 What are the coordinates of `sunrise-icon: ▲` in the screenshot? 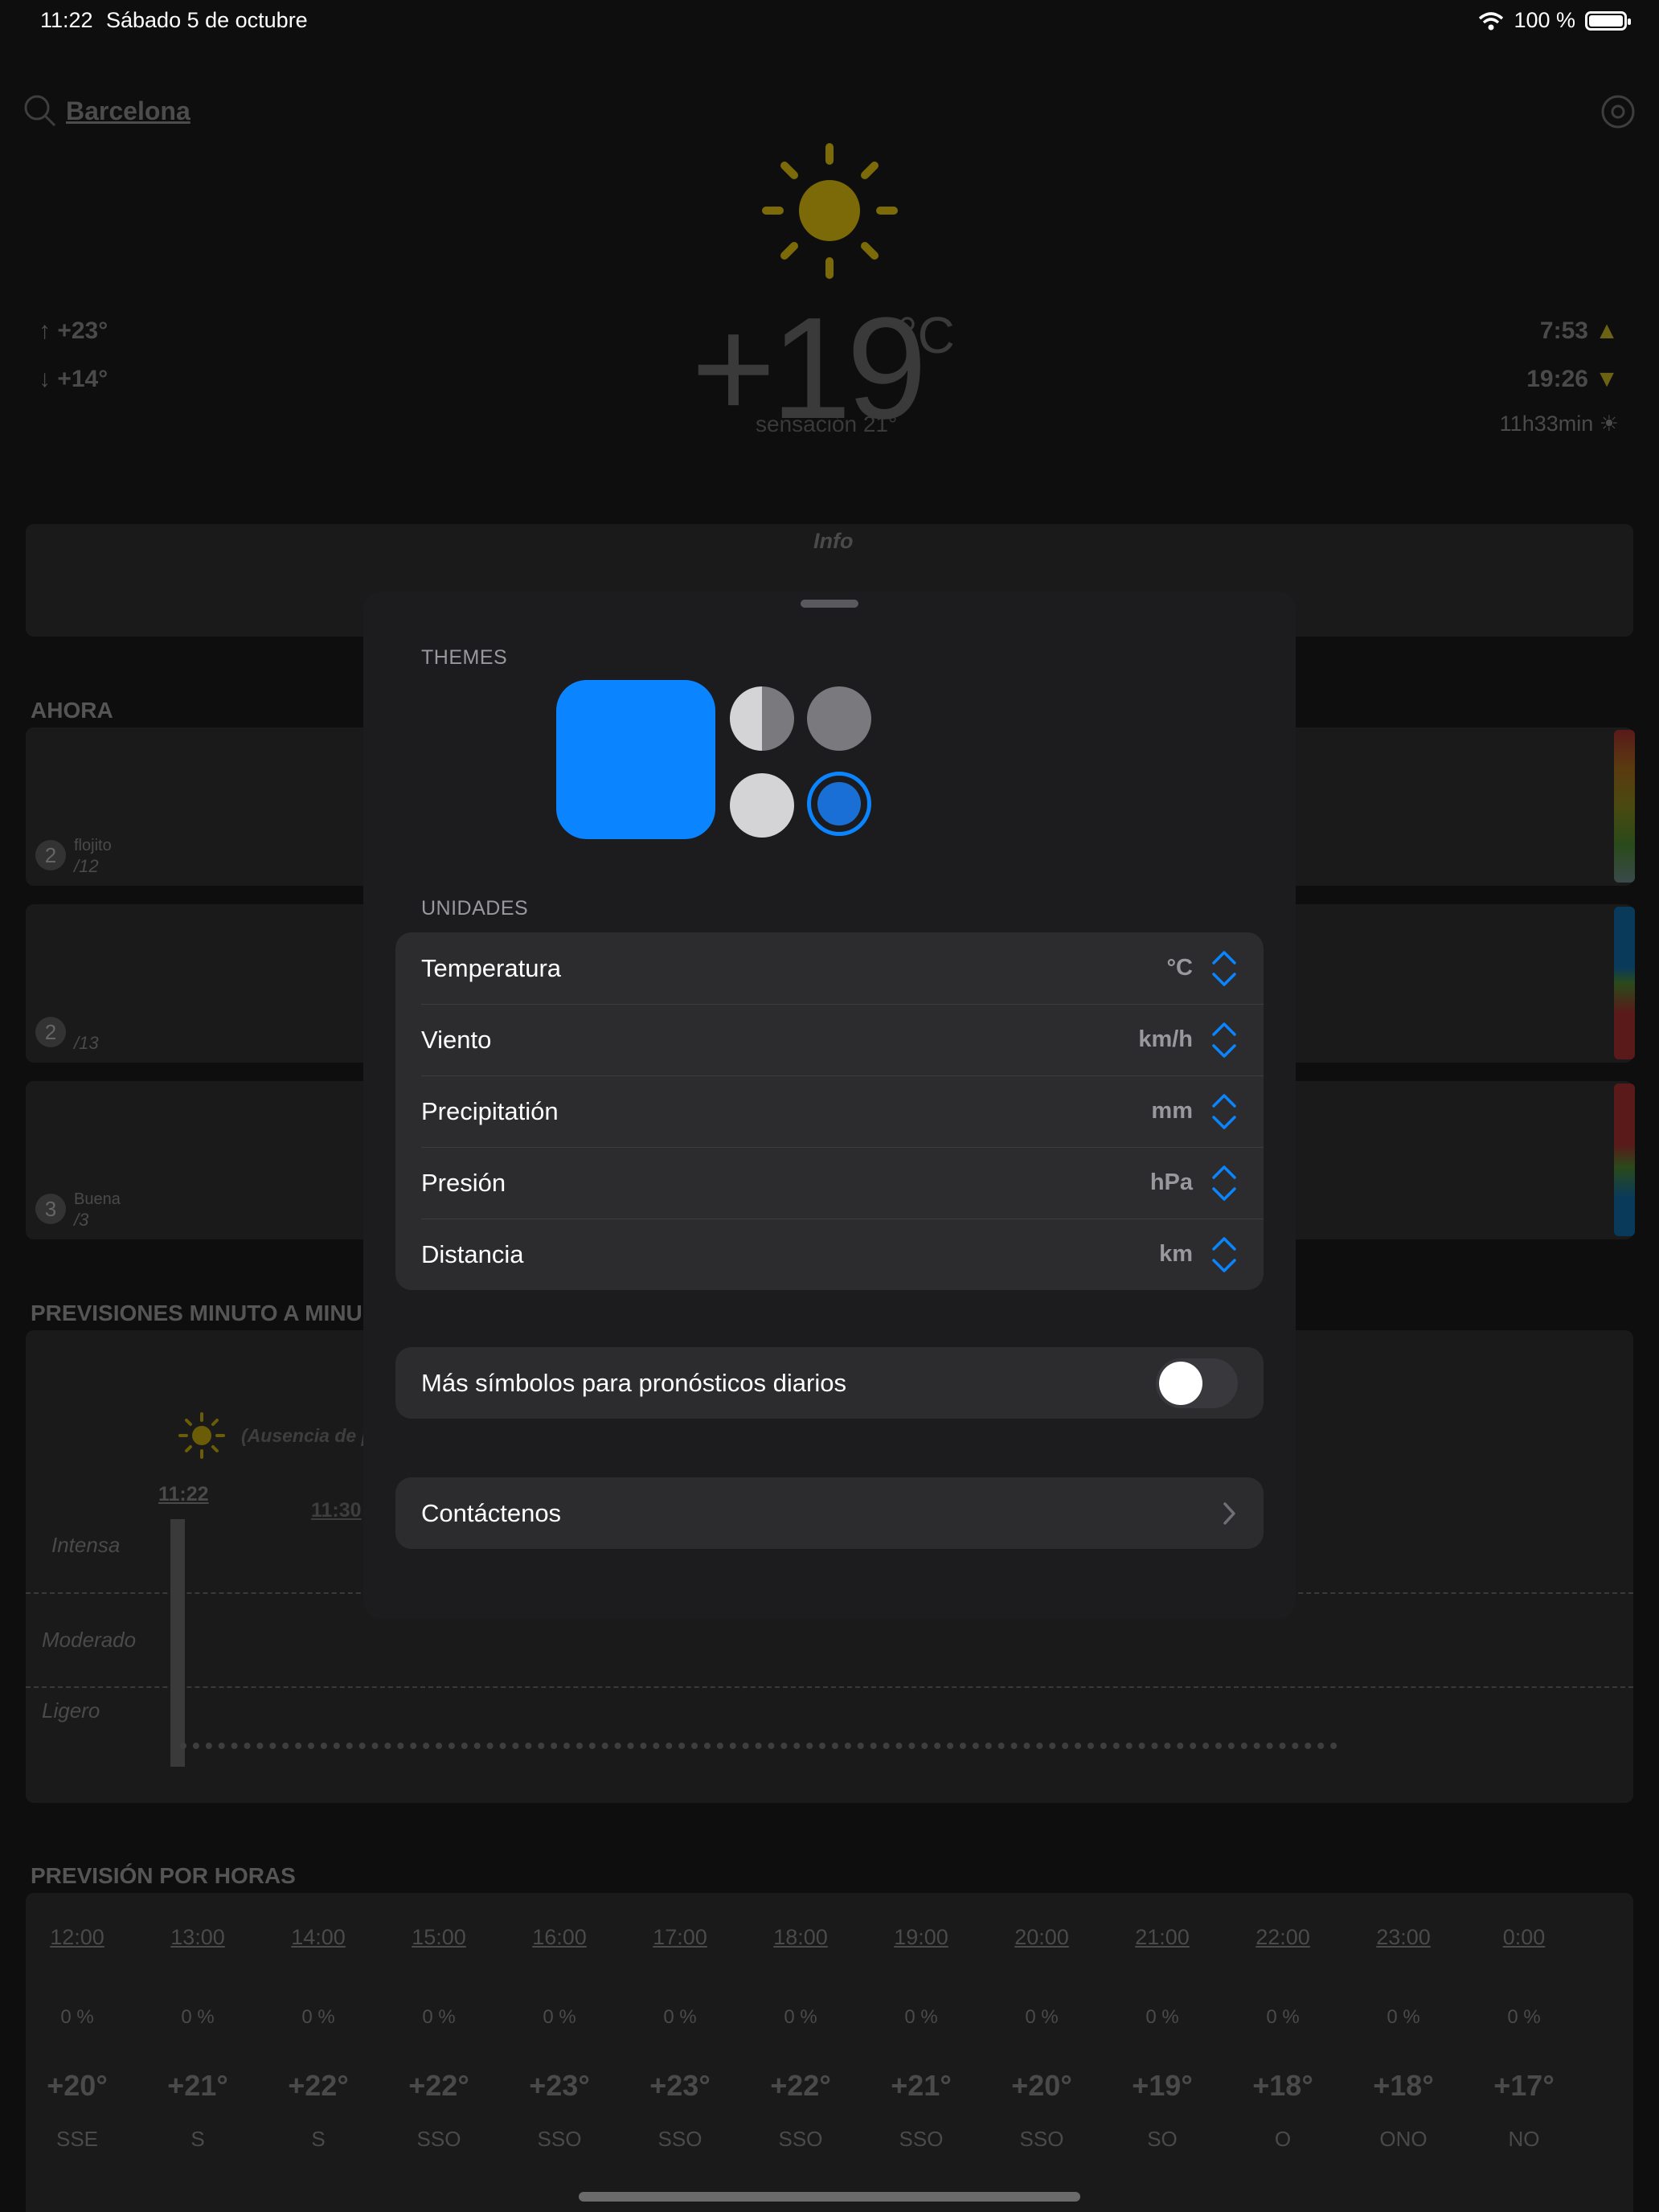 It's located at (1607, 330).